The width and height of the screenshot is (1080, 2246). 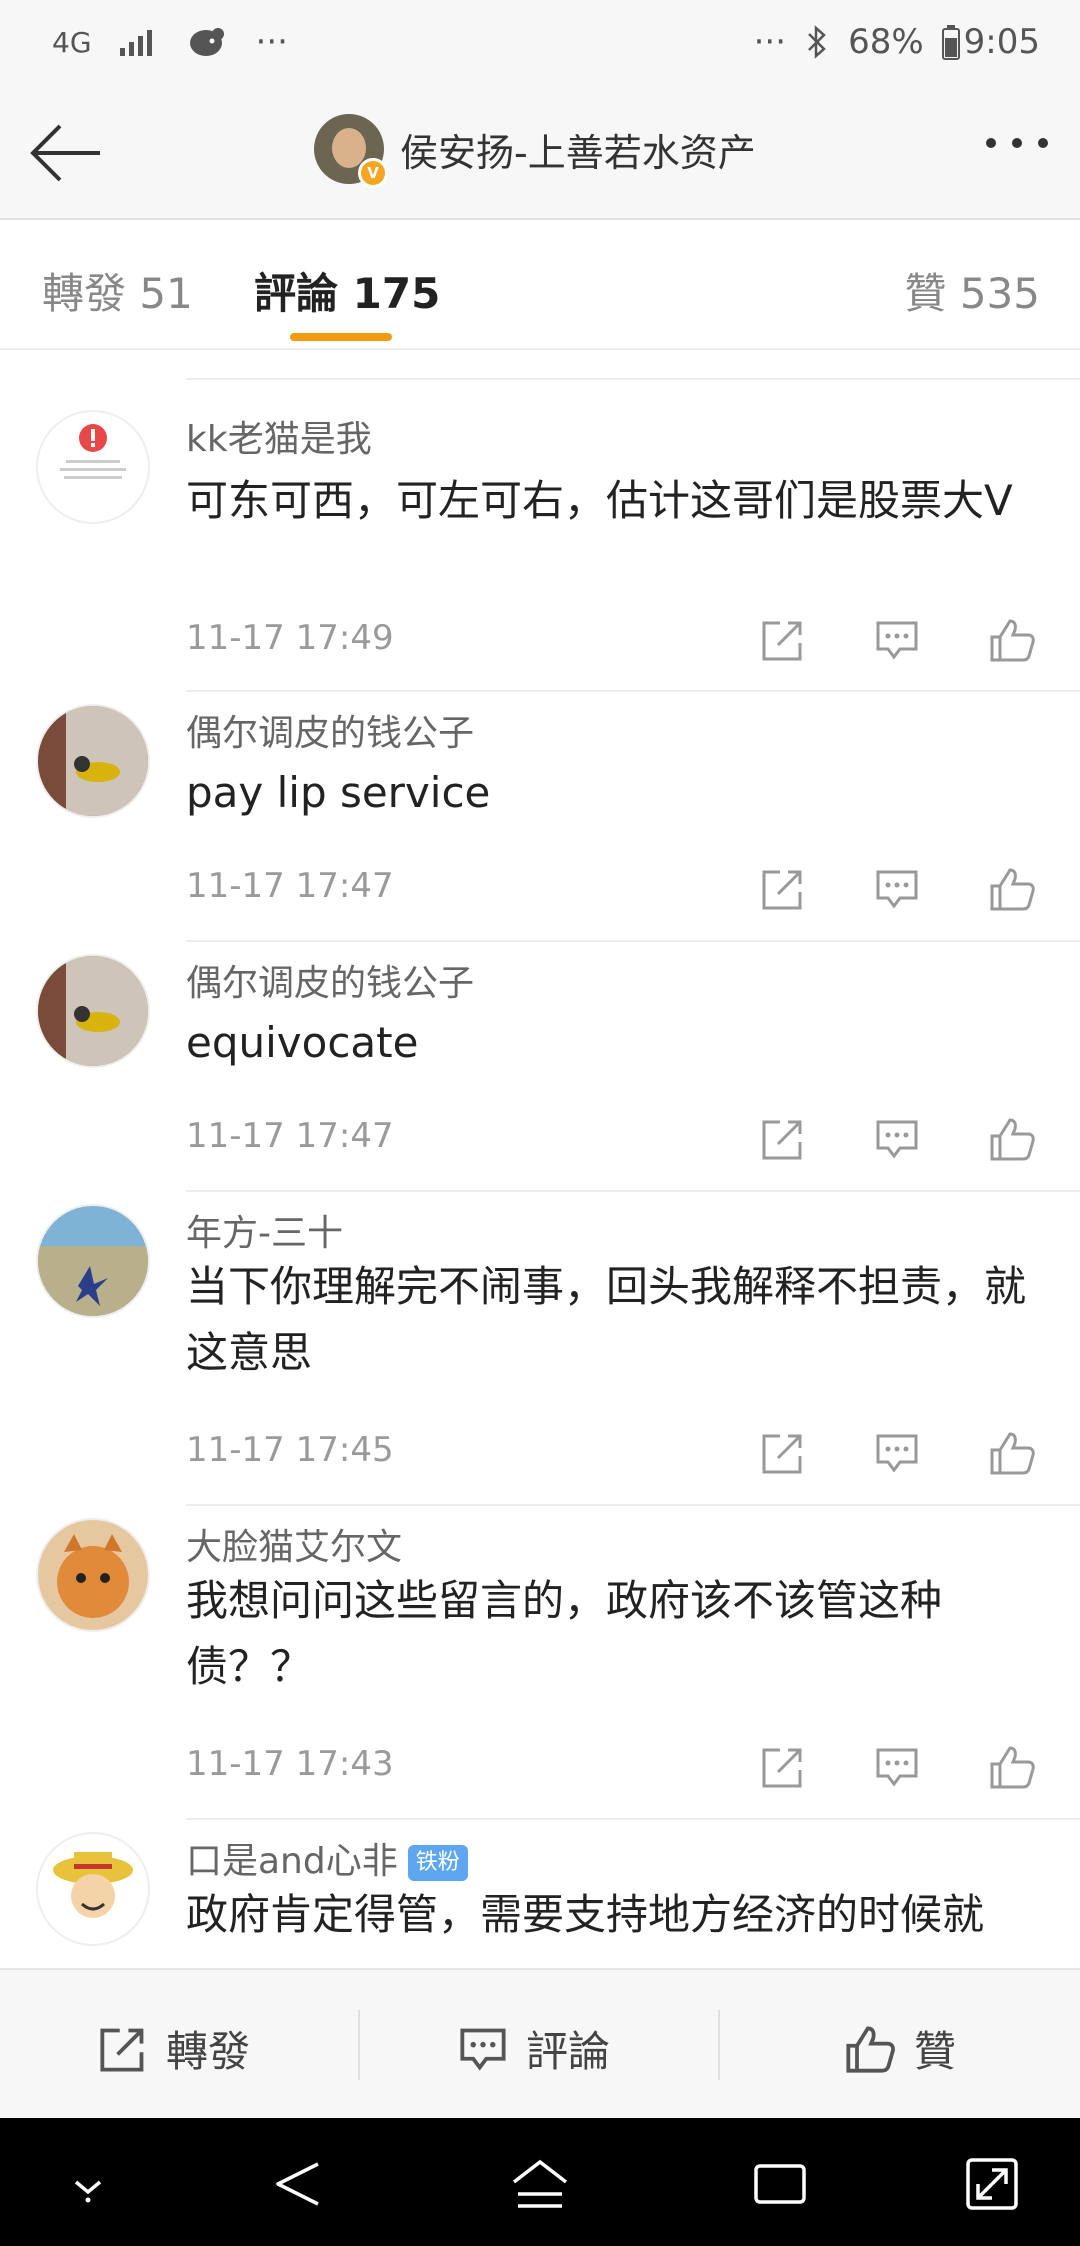 I want to click on clock: 9:05, so click(x=1001, y=42).